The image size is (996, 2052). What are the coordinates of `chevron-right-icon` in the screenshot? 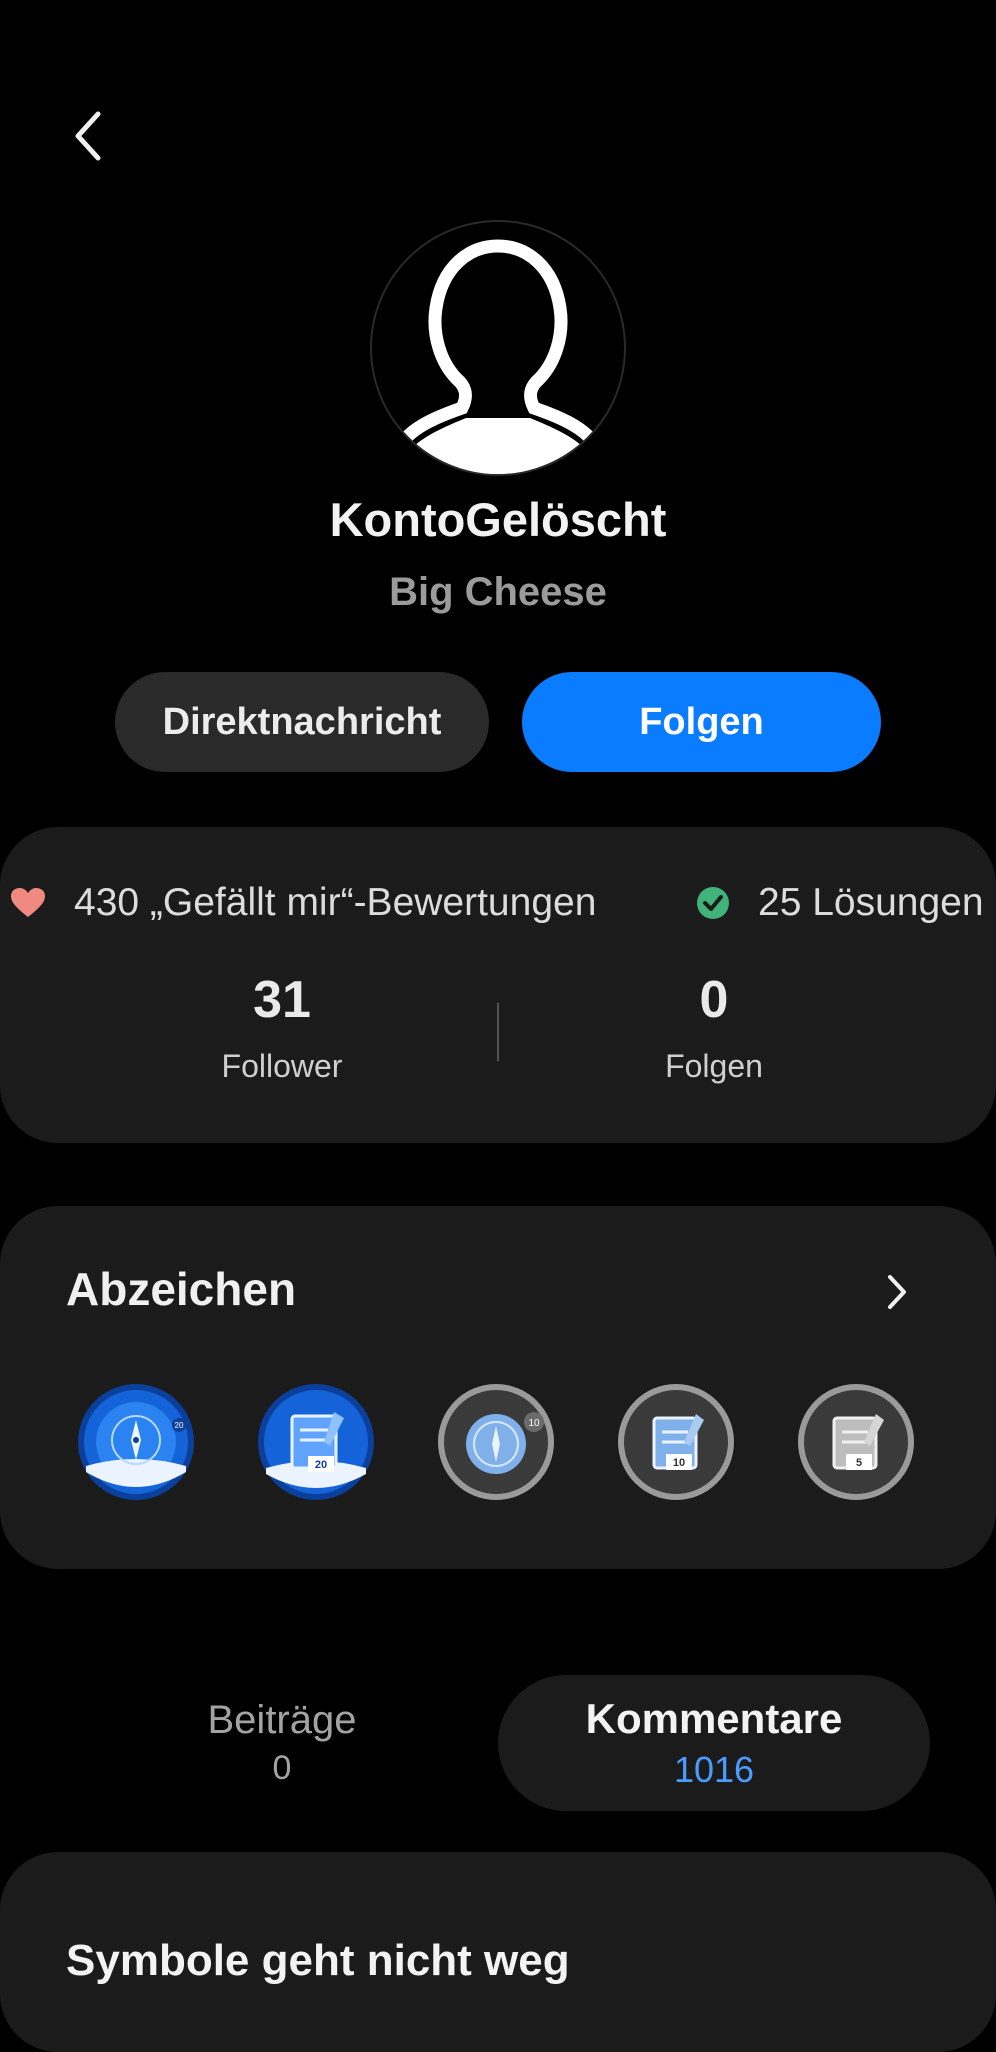 It's located at (897, 1292).